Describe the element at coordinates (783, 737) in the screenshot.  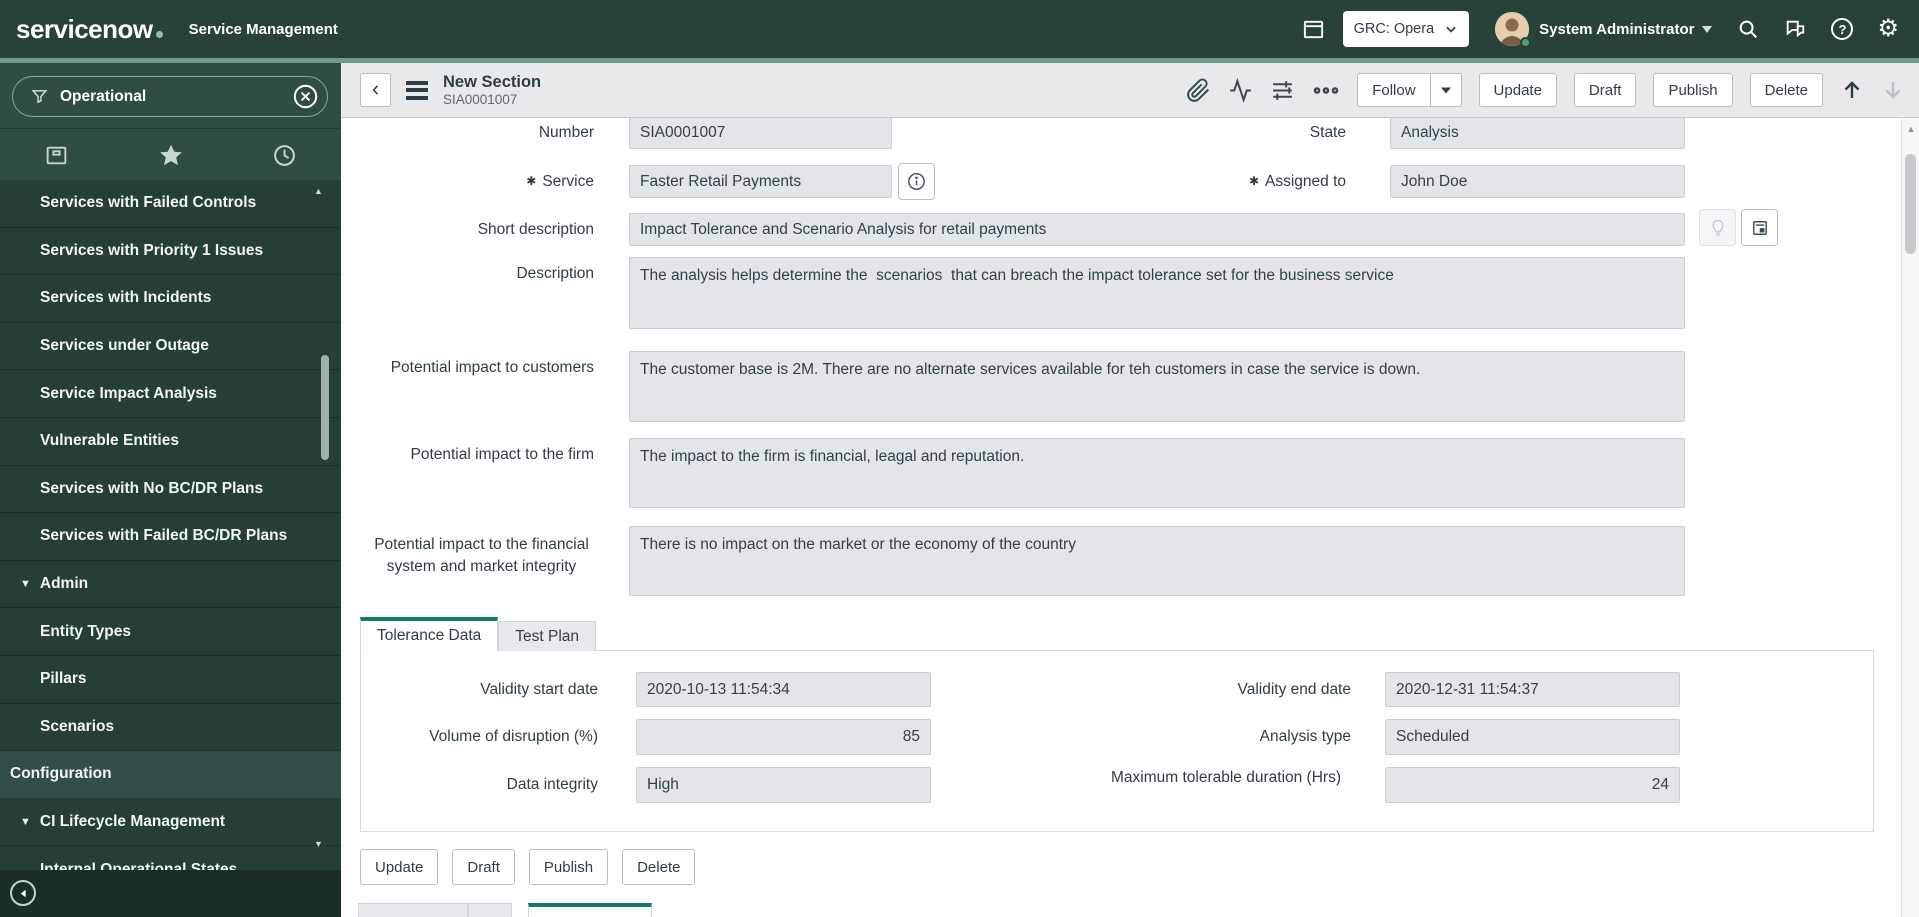
I see `volume-disruption-field: 85` at that location.